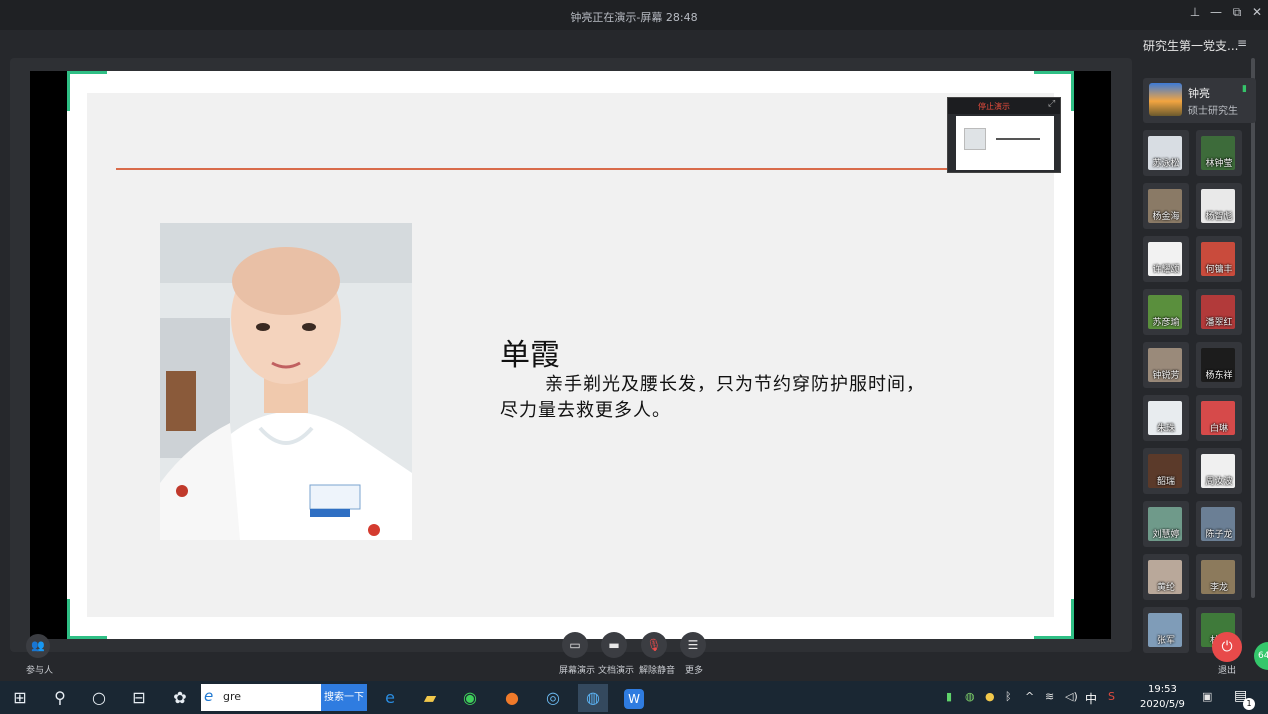 This screenshot has height=714, width=1268. Describe the element at coordinates (1111, 696) in the screenshot. I see `sogou-icon: S` at that location.